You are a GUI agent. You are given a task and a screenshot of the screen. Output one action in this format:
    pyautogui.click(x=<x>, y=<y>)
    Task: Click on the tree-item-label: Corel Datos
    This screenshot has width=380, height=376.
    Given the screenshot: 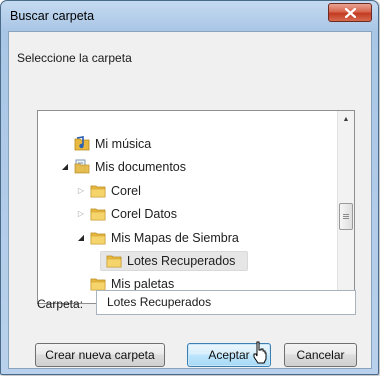 What is the action you would take?
    pyautogui.click(x=144, y=214)
    